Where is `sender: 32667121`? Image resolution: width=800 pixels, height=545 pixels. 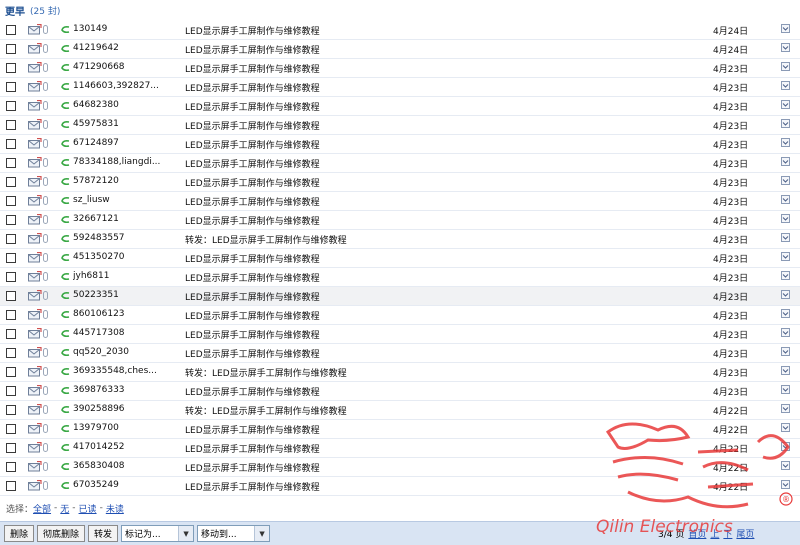 sender: 32667121 is located at coordinates (123, 219).